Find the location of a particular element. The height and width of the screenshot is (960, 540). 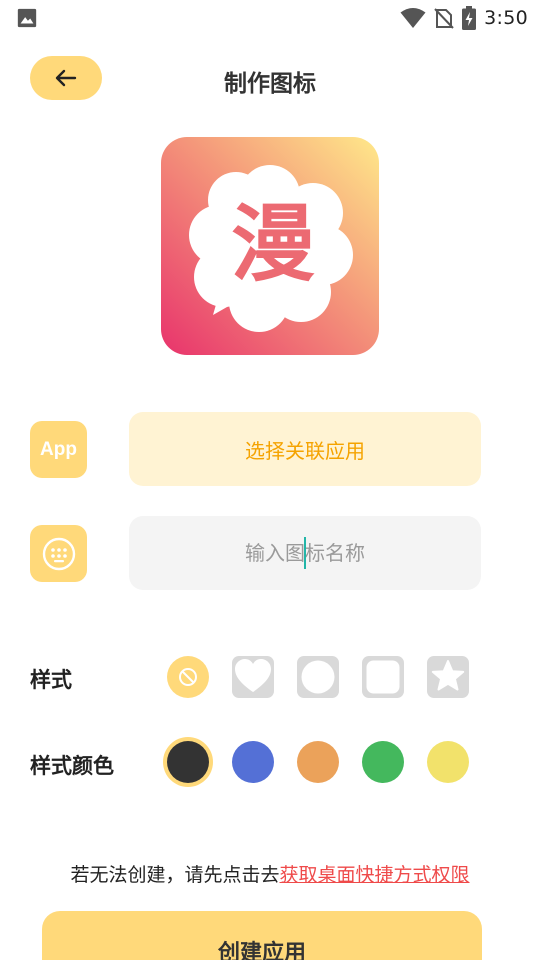

preview-glyph: 漫 is located at coordinates (273, 244).